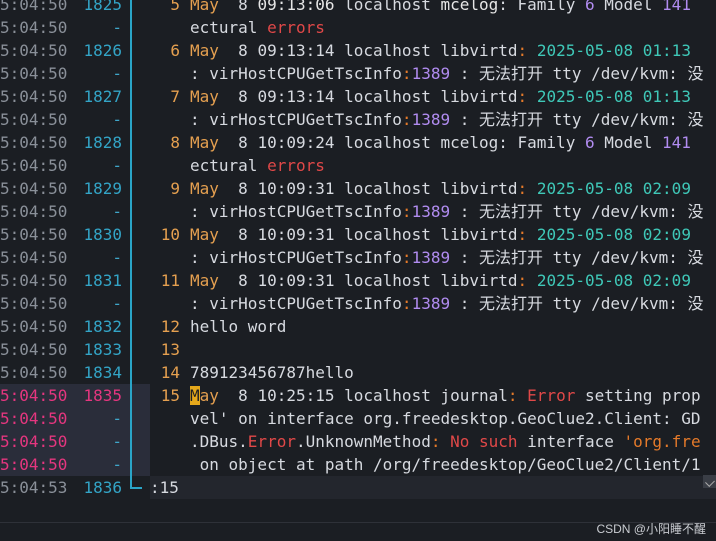  I want to click on scroll-down-icon, so click(709, 481).